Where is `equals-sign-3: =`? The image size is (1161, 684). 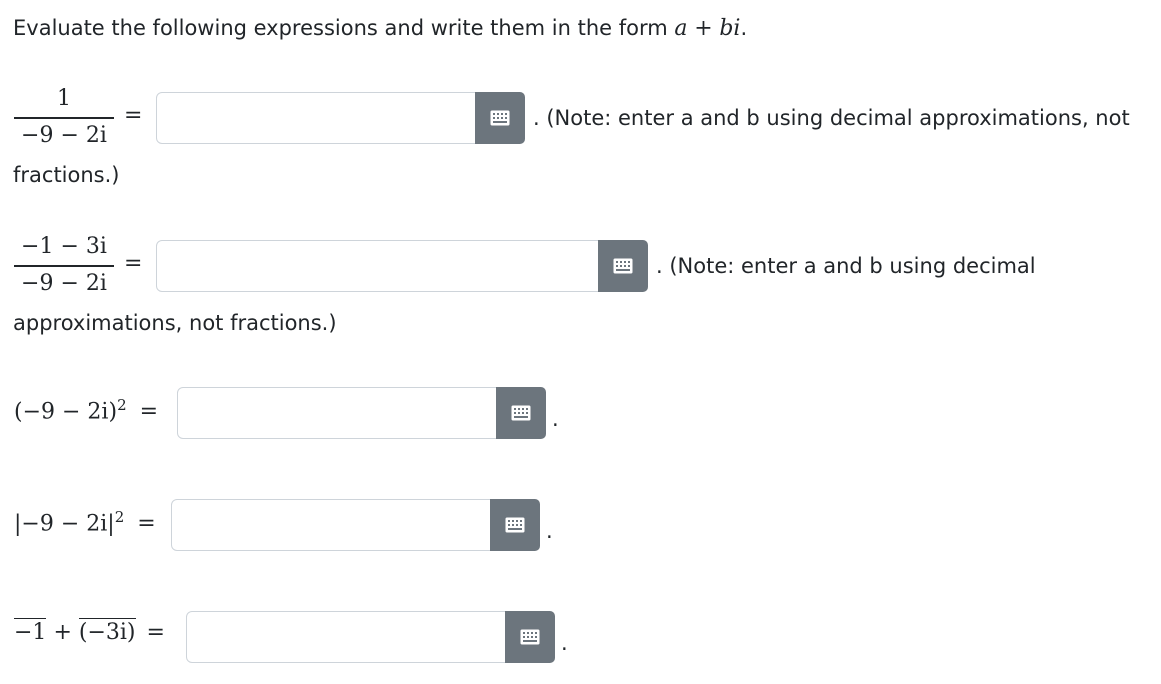 equals-sign-3: = is located at coordinates (149, 412).